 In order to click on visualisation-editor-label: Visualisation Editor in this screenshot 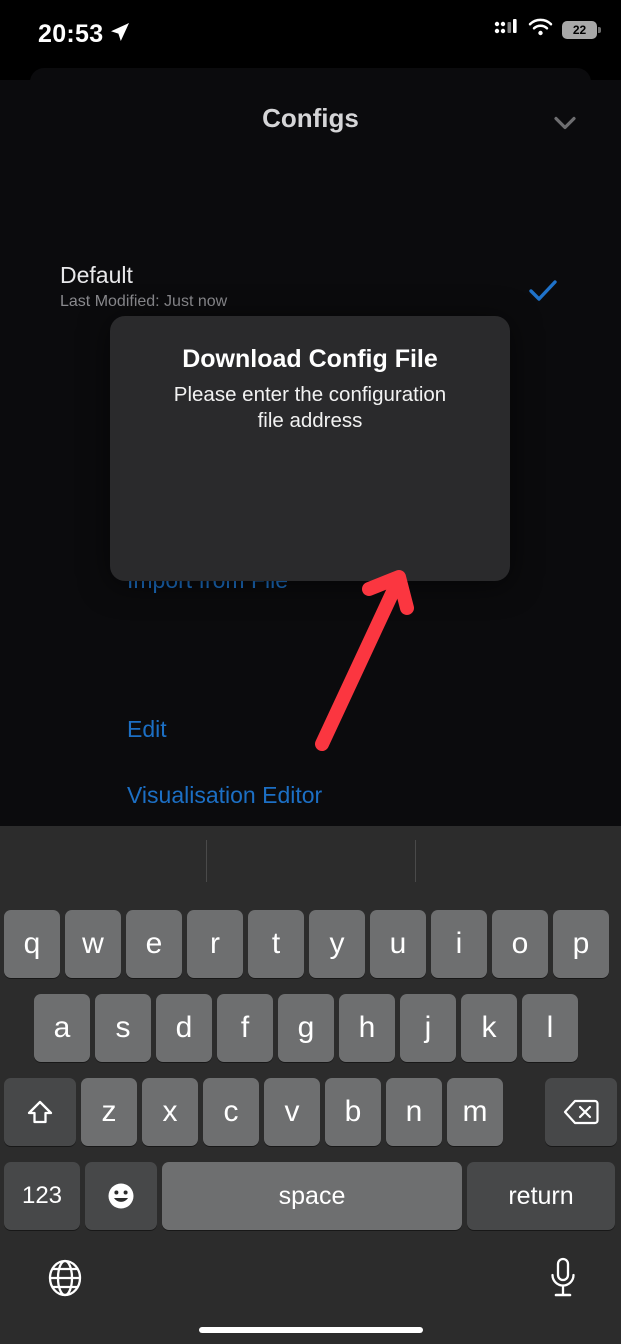, I will do `click(224, 795)`.